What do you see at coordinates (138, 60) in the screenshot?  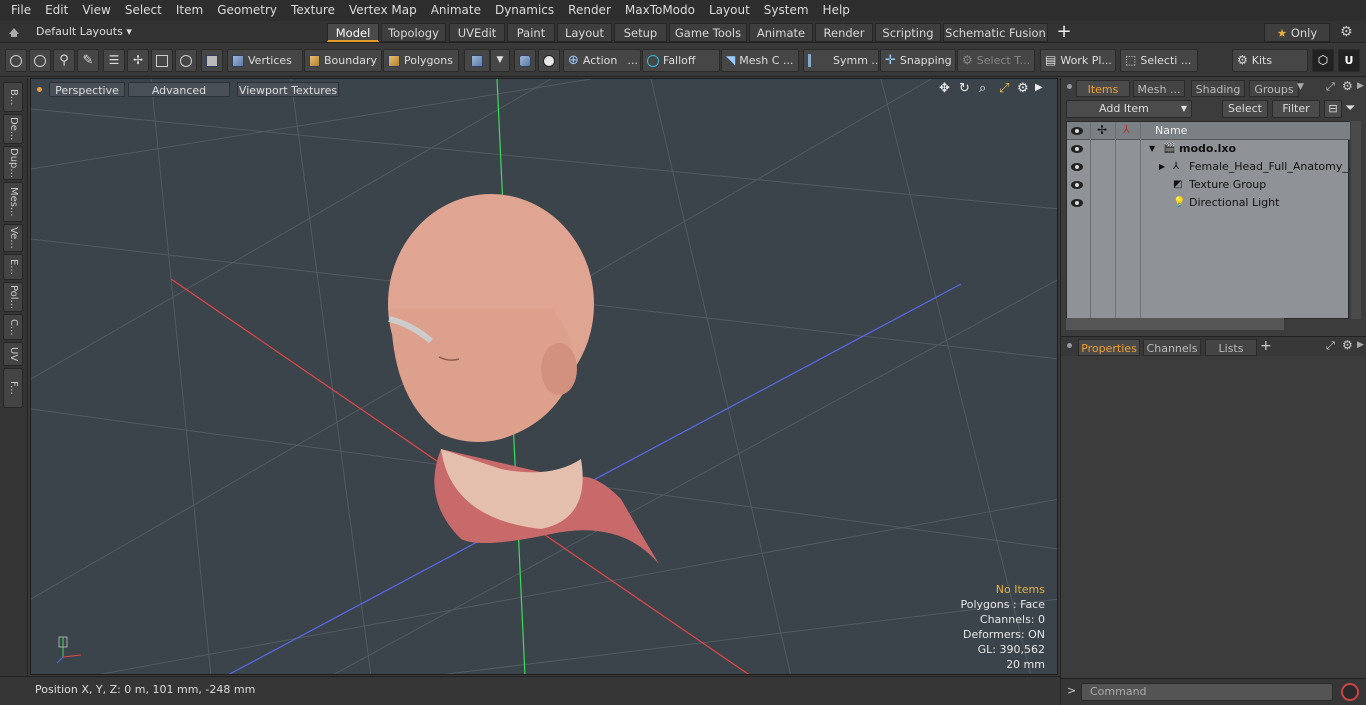 I see `transform-icon: ✢` at bounding box center [138, 60].